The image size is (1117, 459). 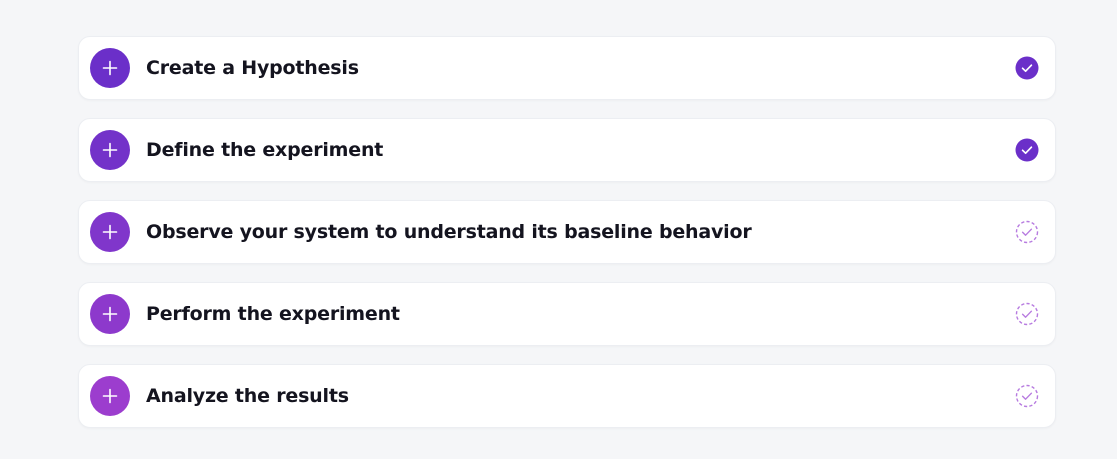 I want to click on step-title: Perform the experiment, so click(x=273, y=314).